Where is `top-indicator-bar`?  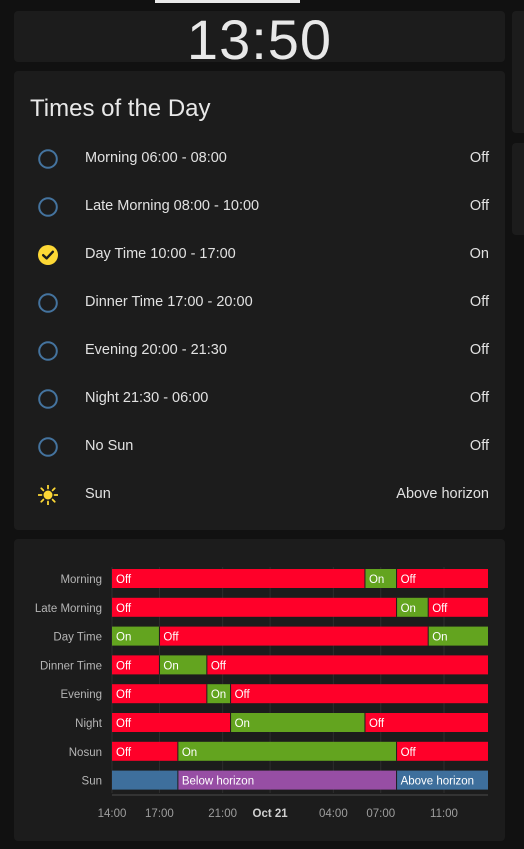 top-indicator-bar is located at coordinates (227, 1).